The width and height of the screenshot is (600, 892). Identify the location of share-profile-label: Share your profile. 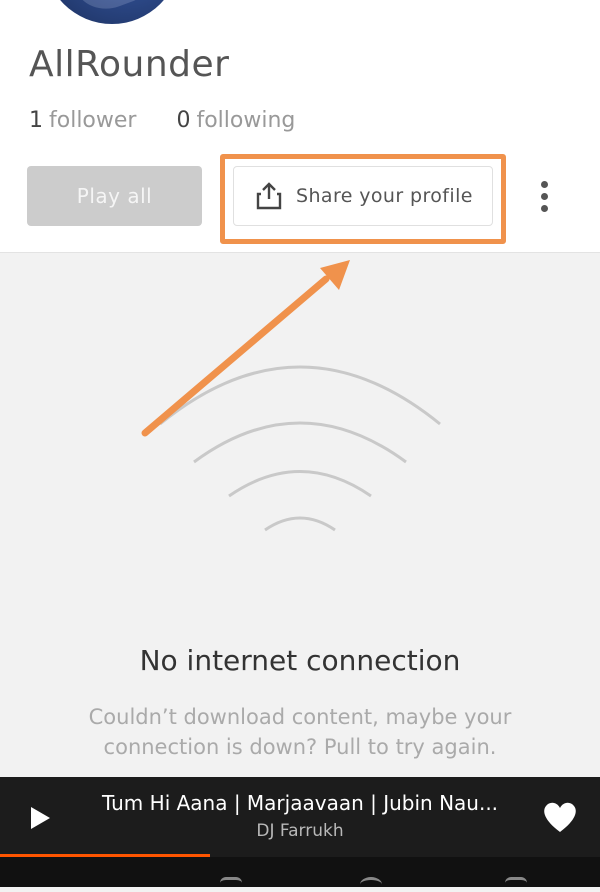
(384, 196).